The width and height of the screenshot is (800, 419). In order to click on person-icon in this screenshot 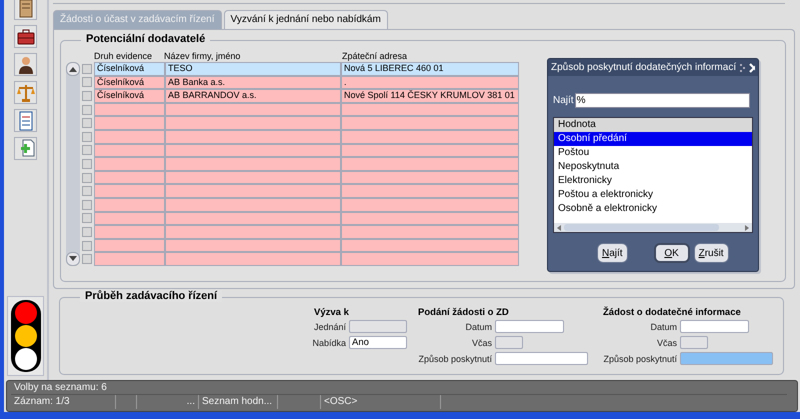, I will do `click(25, 64)`.